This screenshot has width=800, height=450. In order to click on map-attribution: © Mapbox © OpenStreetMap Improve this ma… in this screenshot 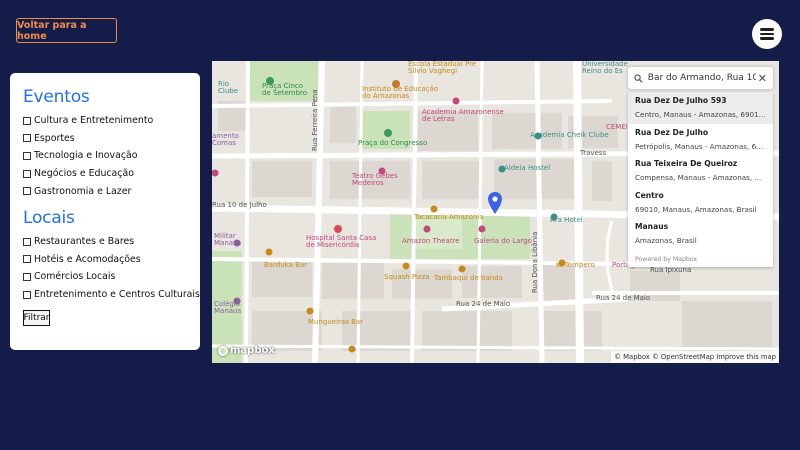, I will do `click(695, 357)`.